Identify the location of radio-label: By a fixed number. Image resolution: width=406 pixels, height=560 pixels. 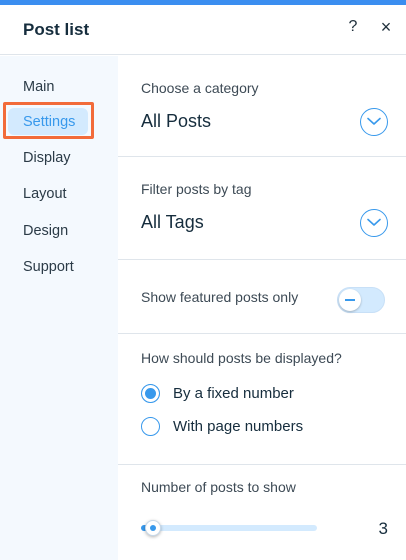
(233, 393).